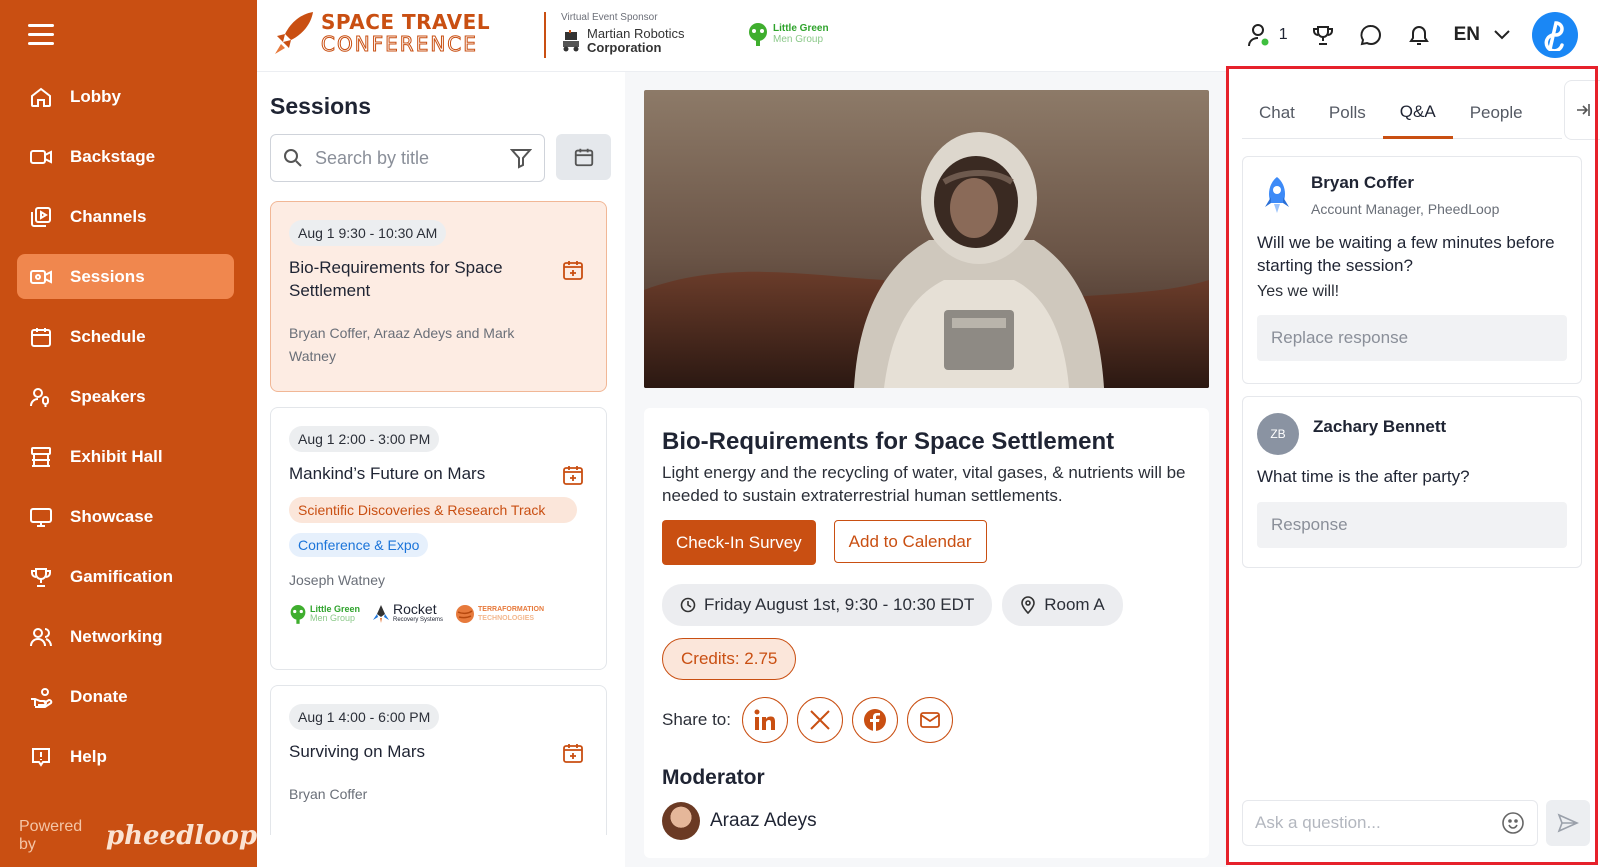  Describe the element at coordinates (294, 33) in the screenshot. I see `rocket-logo-icon` at that location.